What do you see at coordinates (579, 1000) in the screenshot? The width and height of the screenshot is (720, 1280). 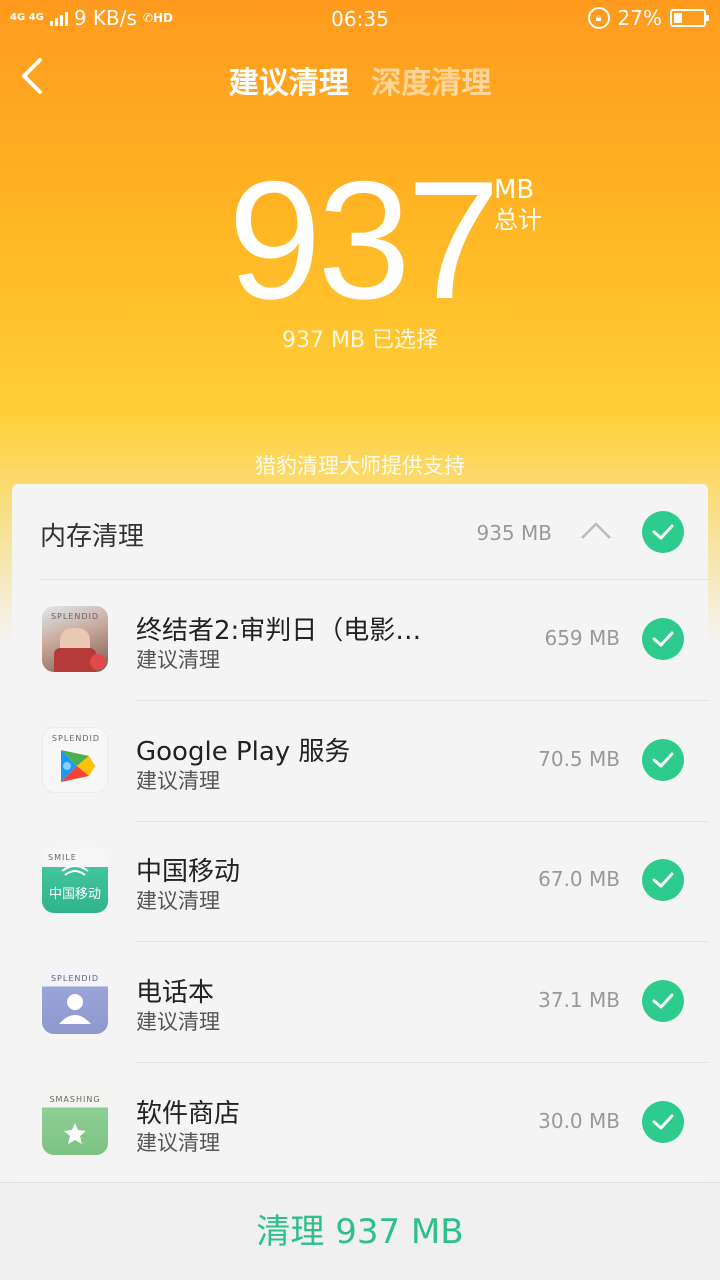 I see `item-size: 37.1 MB` at bounding box center [579, 1000].